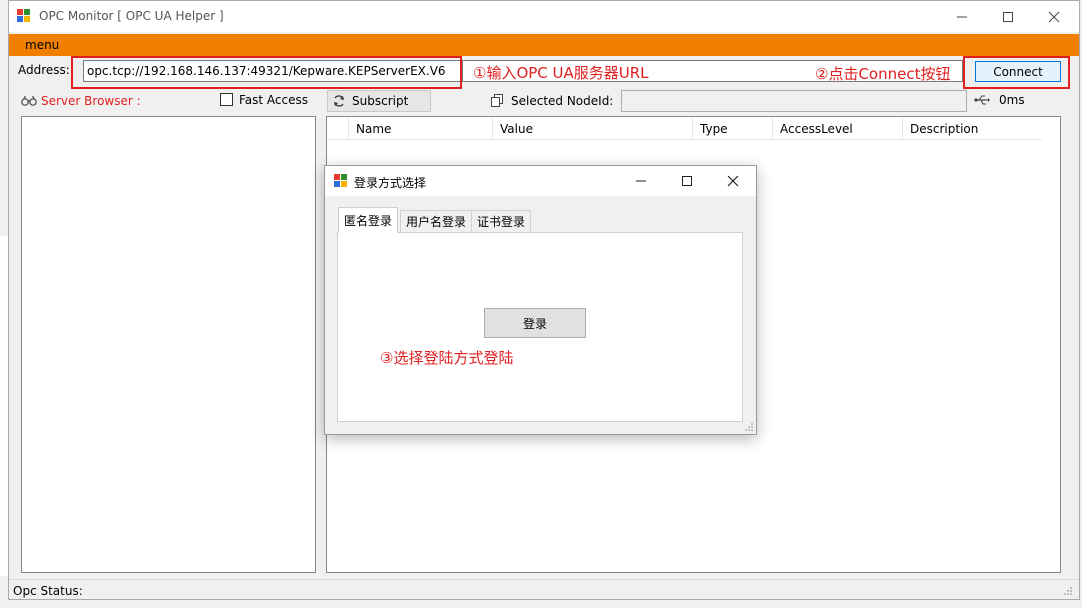  I want to click on maximize-button, so click(1008, 16).